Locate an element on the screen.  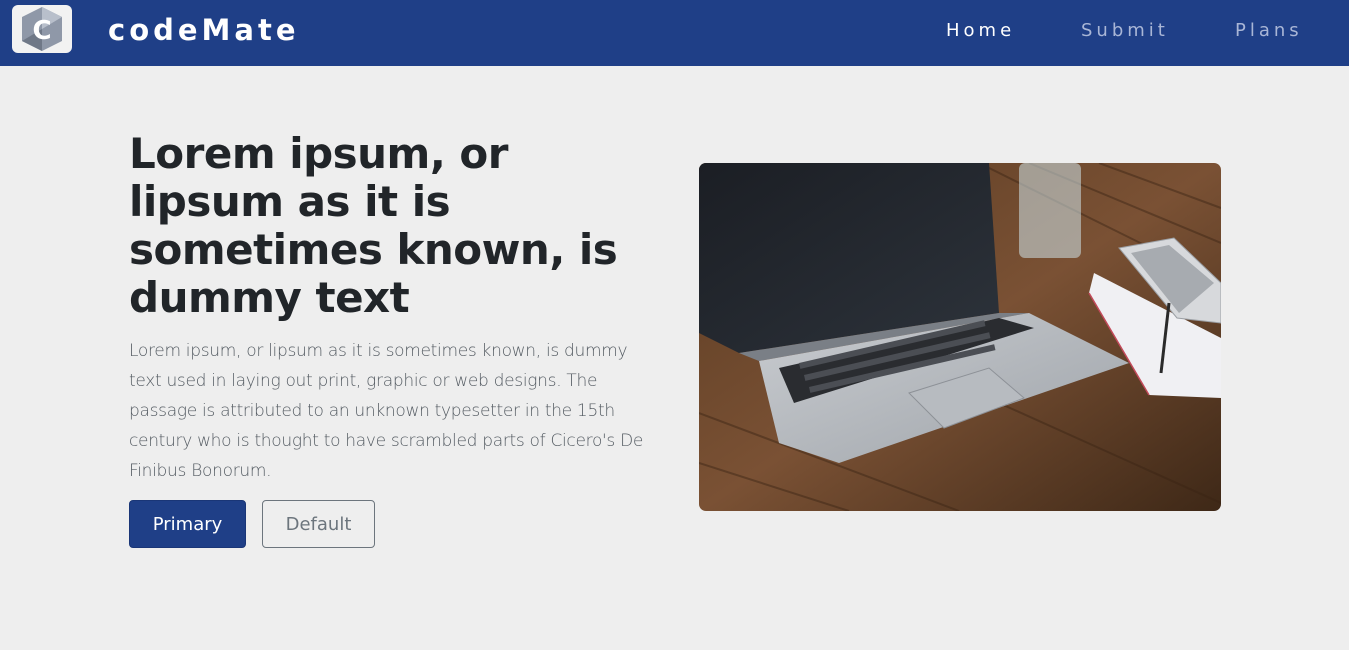
codemate-logo-icon: C is located at coordinates (42, 29).